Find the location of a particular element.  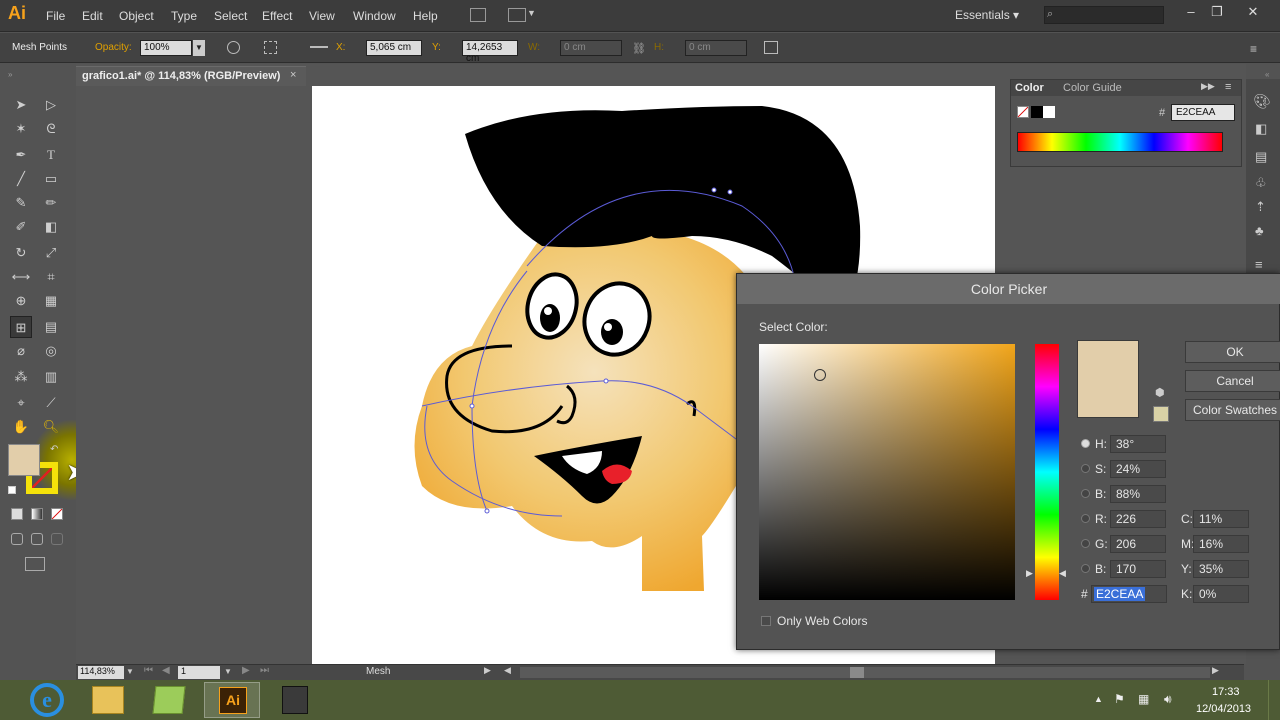

dock-collapse-icon: « is located at coordinates (1267, 74).